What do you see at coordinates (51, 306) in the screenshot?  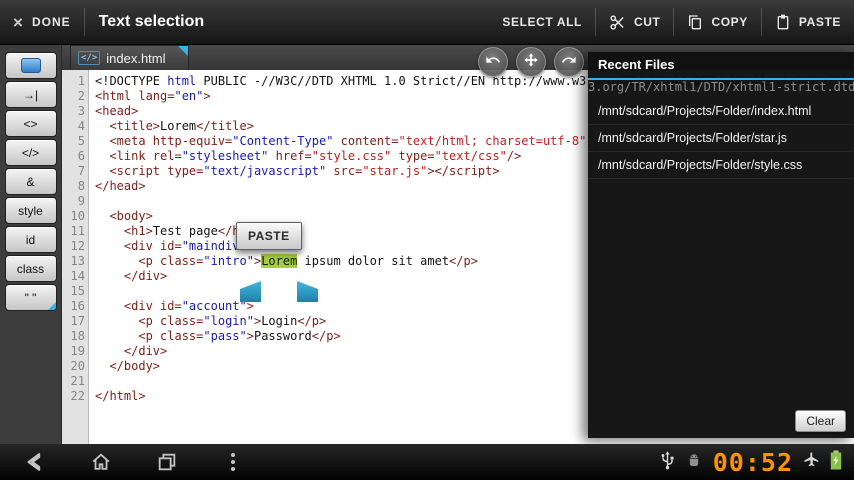 I see `long-press-corner-marker` at bounding box center [51, 306].